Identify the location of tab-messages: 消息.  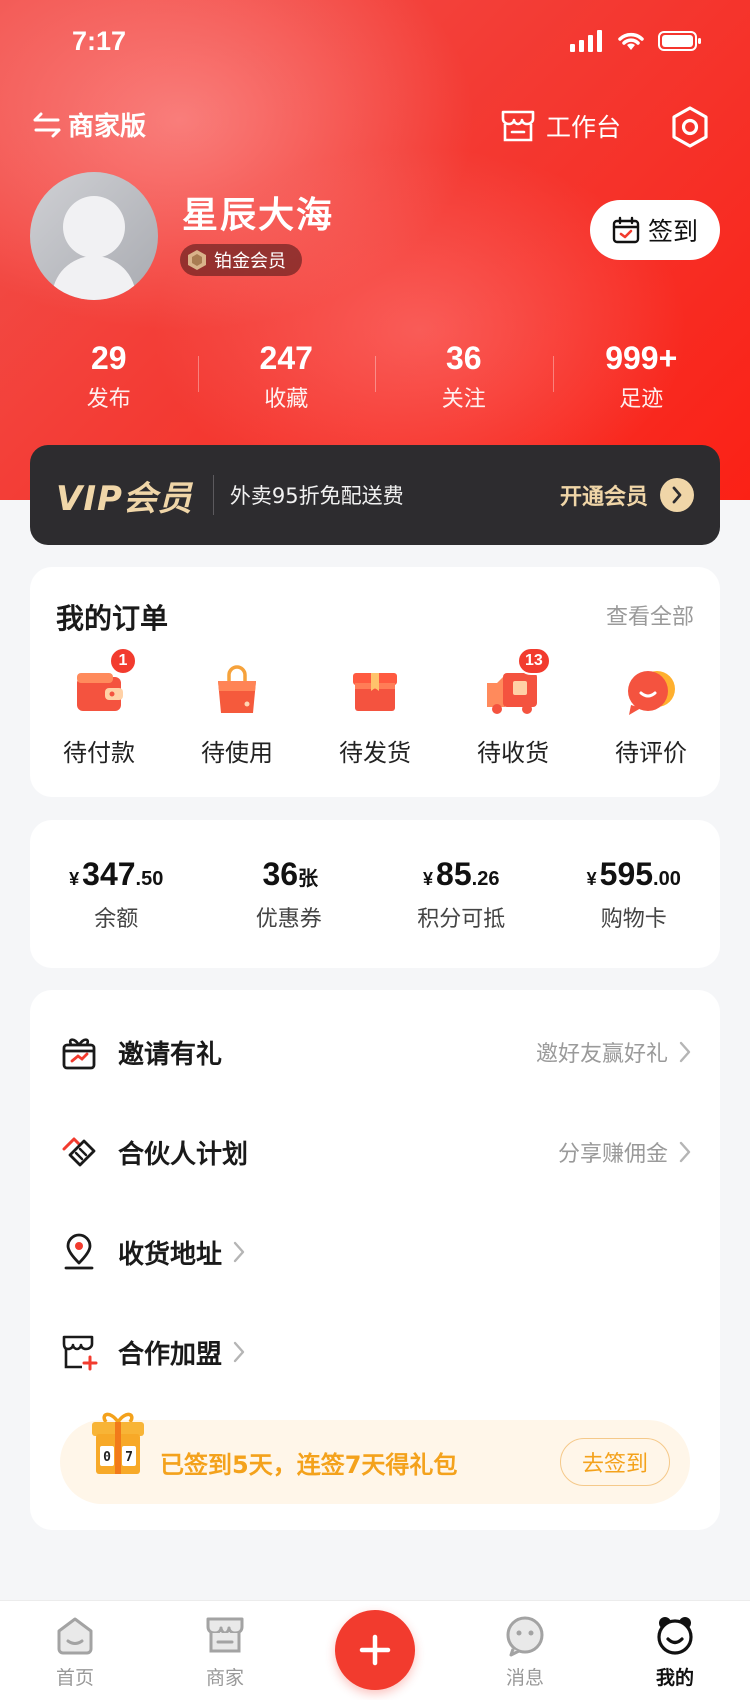
(525, 1650).